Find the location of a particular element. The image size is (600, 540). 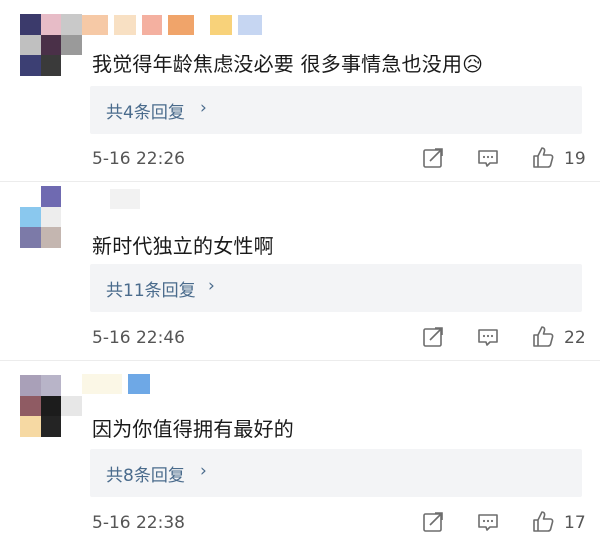

like-count: 19 is located at coordinates (575, 159).